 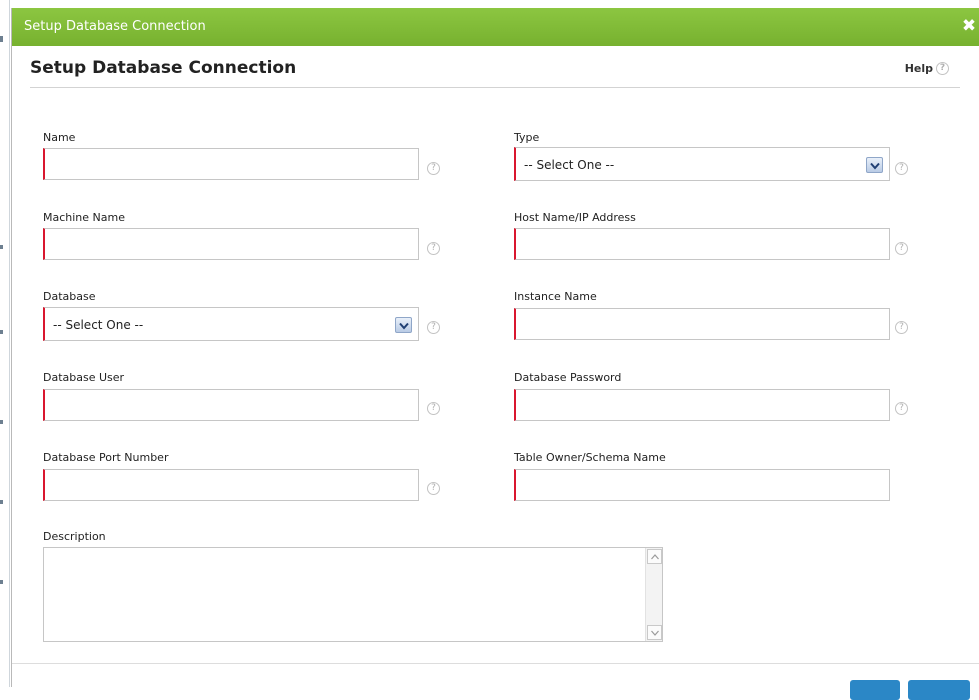 What do you see at coordinates (901, 168) in the screenshot?
I see `type-help-icon: ?` at bounding box center [901, 168].